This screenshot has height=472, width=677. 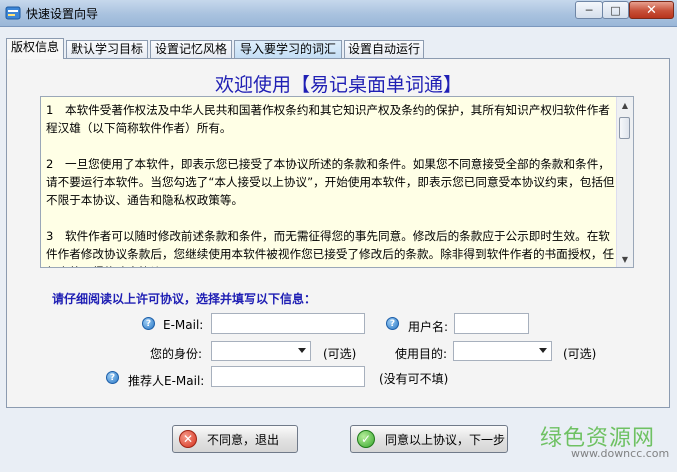 I want to click on email-label: E-Mail:, so click(x=183, y=325).